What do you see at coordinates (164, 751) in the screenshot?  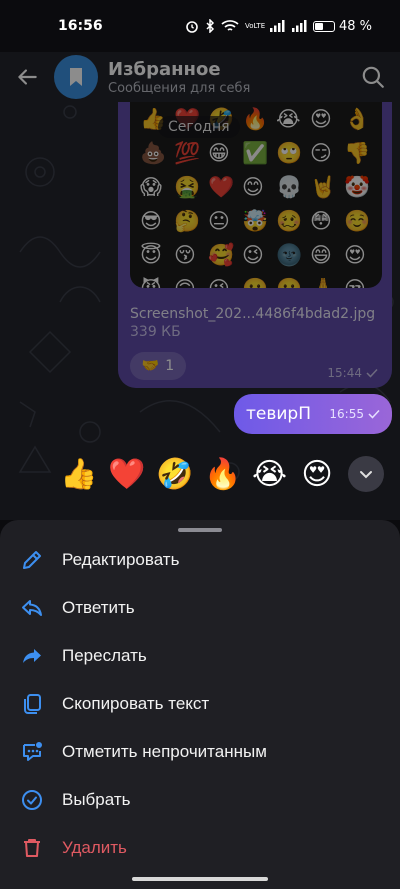 I see `menu-label: Отметить непрочитанным` at bounding box center [164, 751].